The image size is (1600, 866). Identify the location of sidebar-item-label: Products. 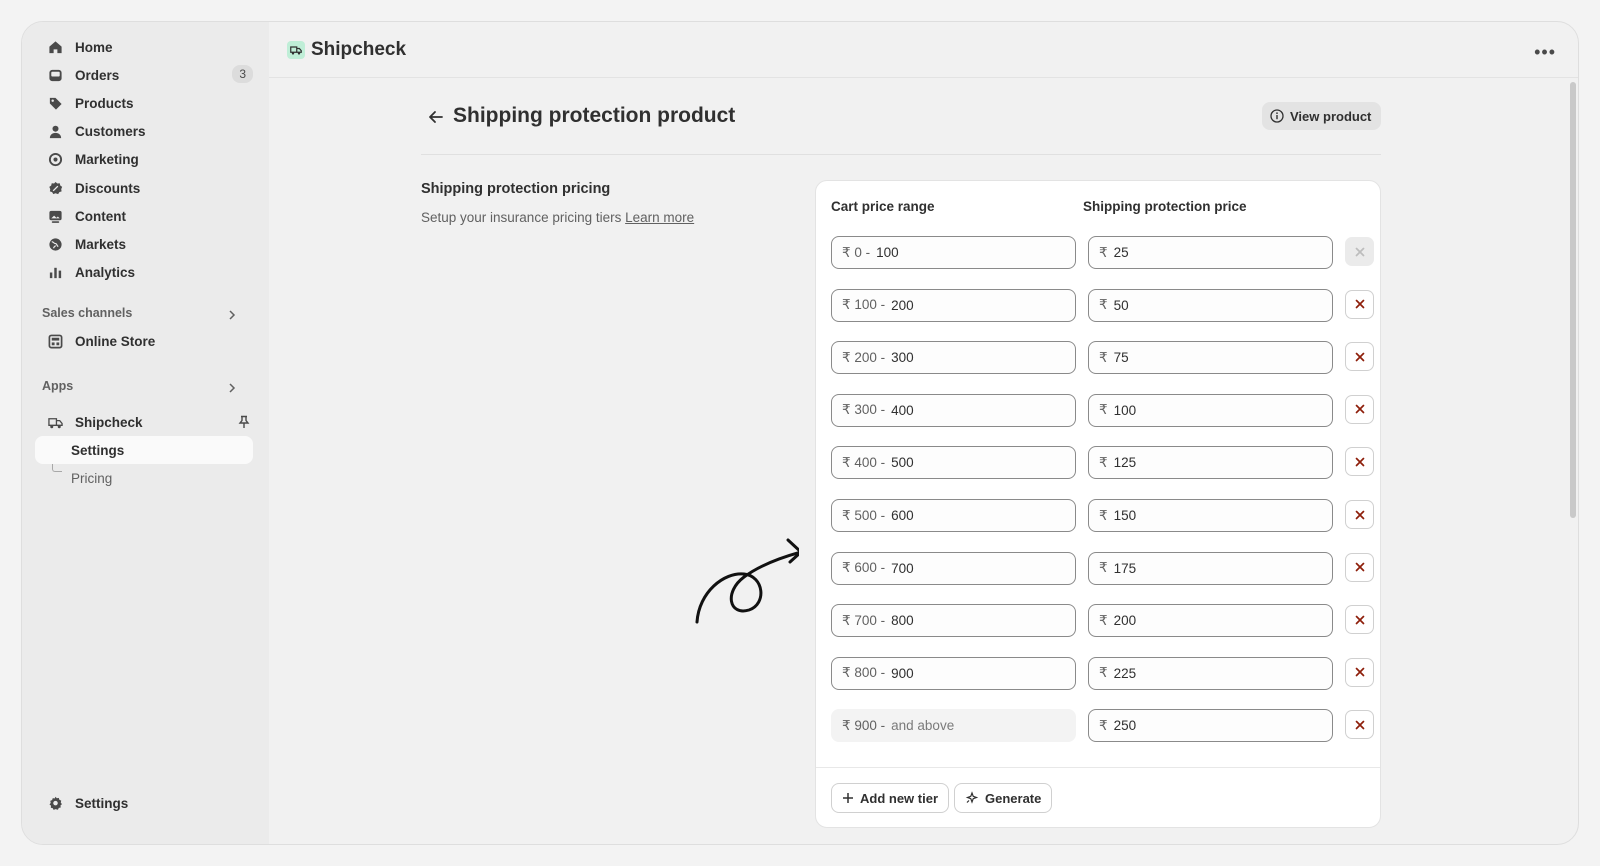
(104, 103).